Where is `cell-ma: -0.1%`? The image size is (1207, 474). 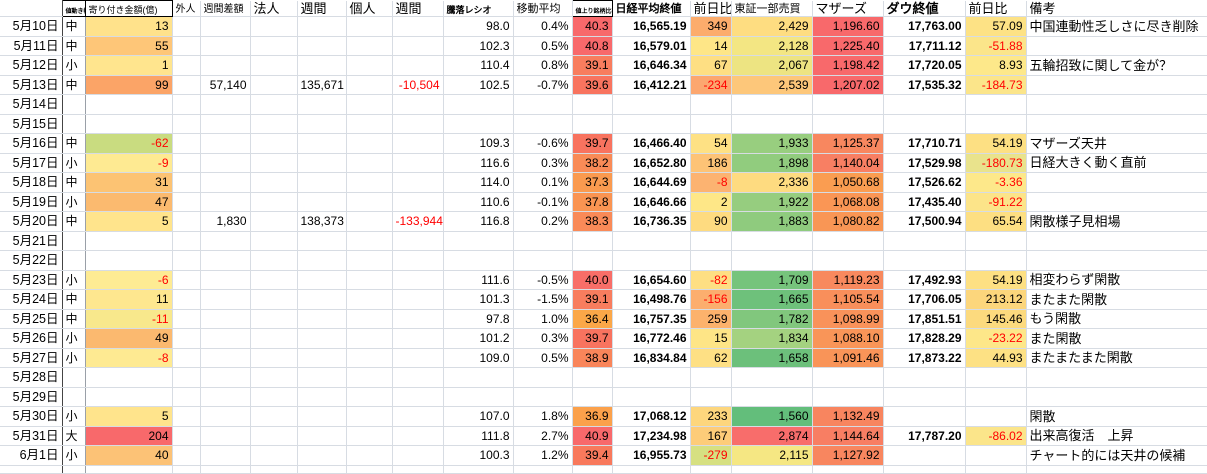
cell-ma: -0.1% is located at coordinates (543, 202).